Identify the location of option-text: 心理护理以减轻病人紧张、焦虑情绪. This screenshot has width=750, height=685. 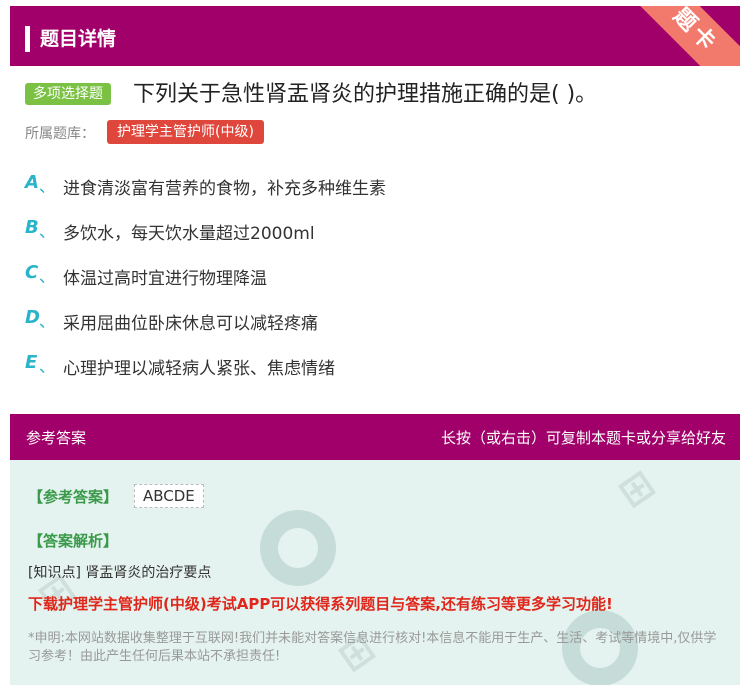
(199, 369).